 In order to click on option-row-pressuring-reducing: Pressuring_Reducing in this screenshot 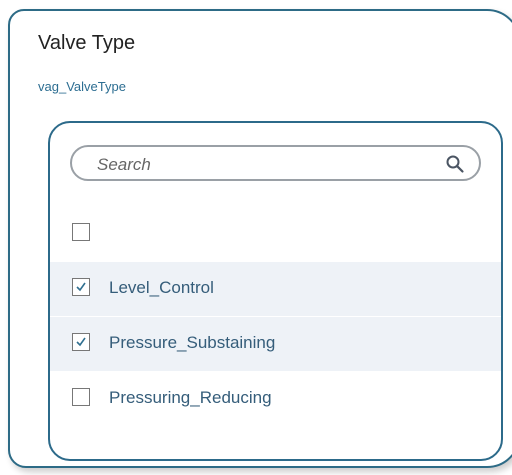, I will do `click(275, 399)`.